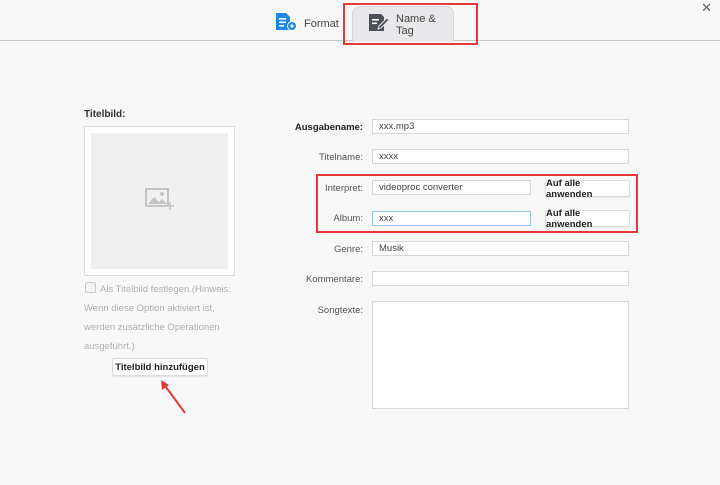  Describe the element at coordinates (500, 126) in the screenshot. I see `ausgabename-input: xxx.mp3` at that location.